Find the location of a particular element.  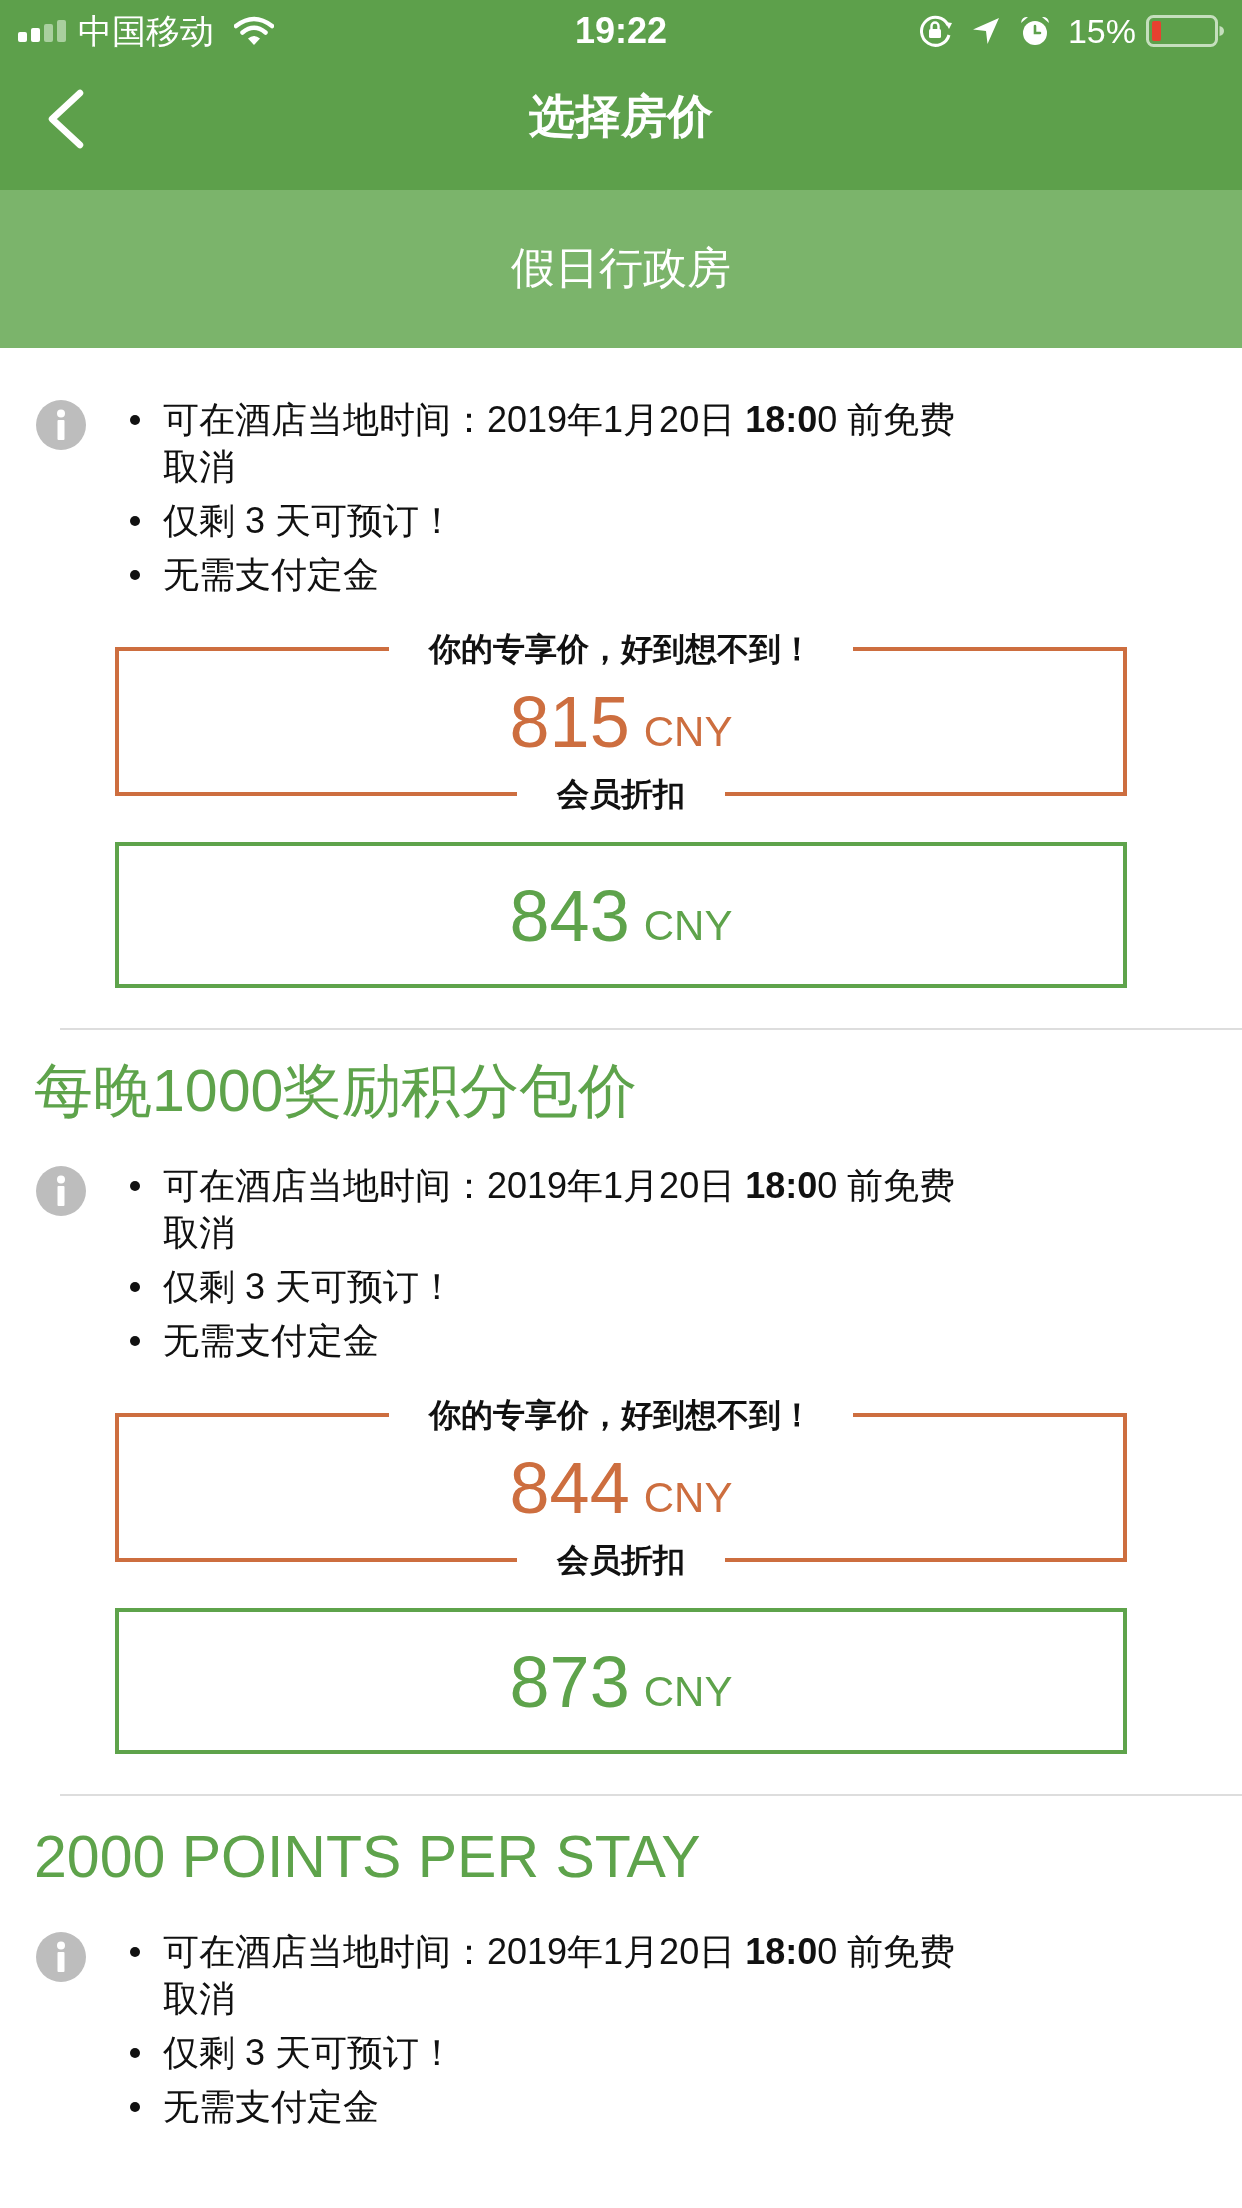

battery-icon is located at coordinates (1185, 31).